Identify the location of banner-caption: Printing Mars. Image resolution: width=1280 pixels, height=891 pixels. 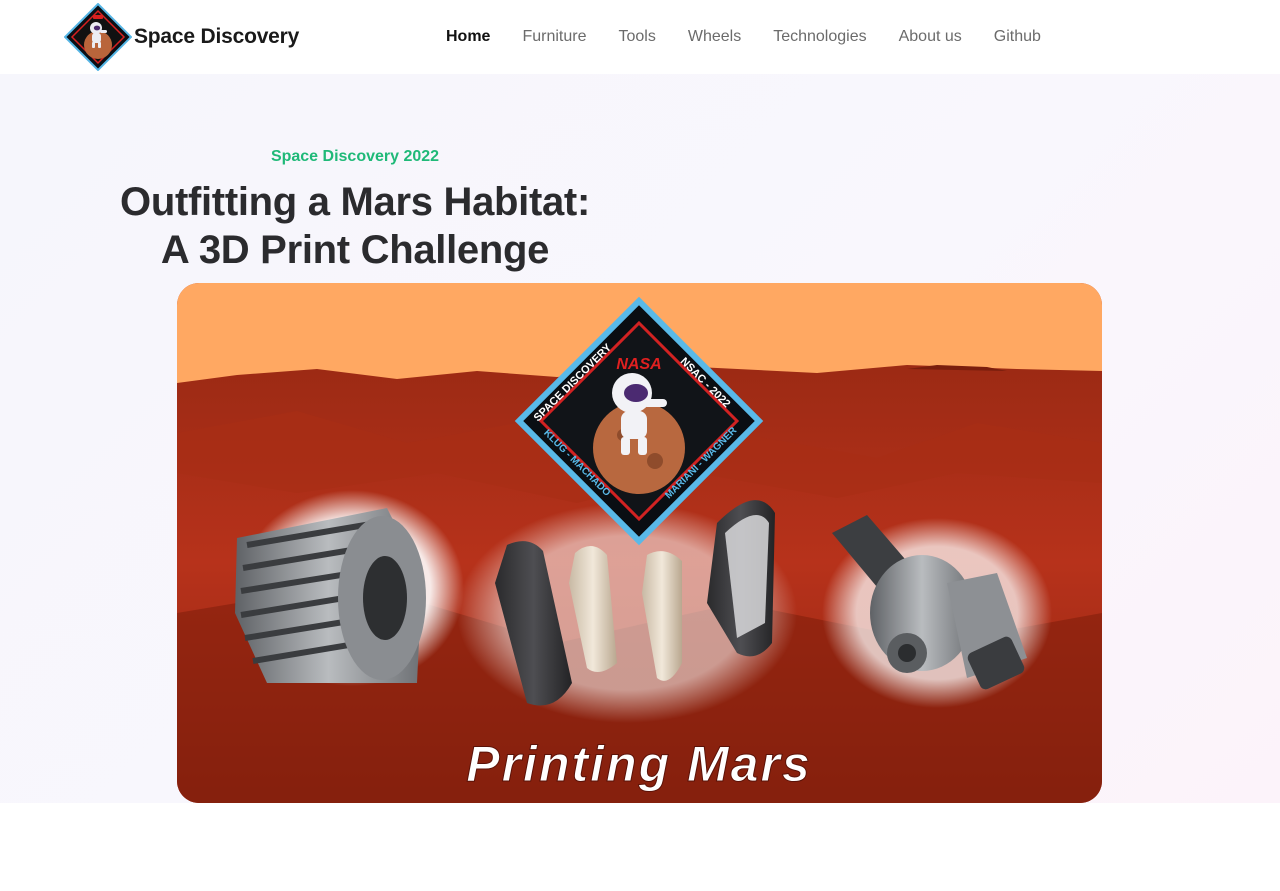
(638, 764).